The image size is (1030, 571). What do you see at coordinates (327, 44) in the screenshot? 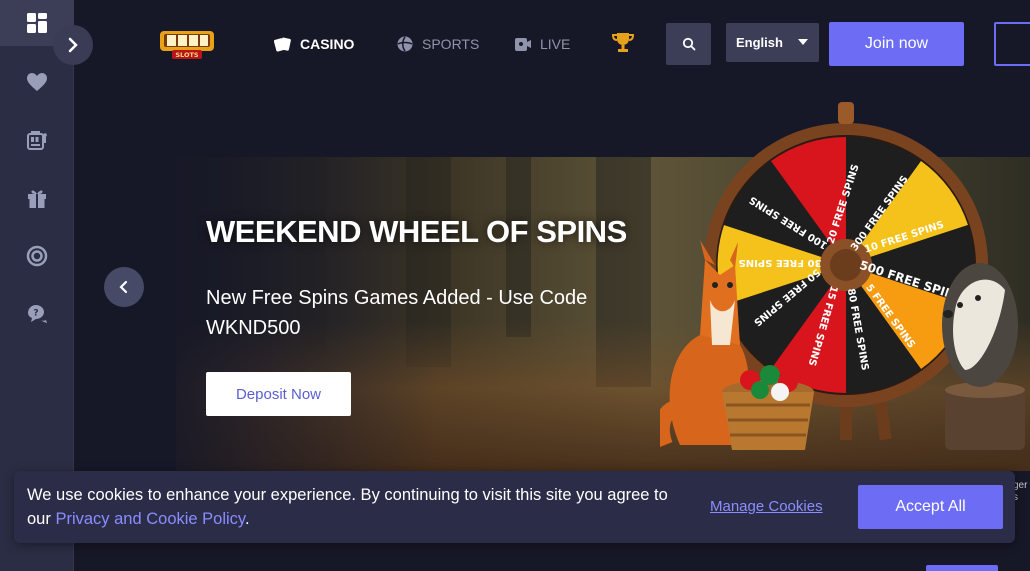
I see `nav-casino-label: CASINO` at bounding box center [327, 44].